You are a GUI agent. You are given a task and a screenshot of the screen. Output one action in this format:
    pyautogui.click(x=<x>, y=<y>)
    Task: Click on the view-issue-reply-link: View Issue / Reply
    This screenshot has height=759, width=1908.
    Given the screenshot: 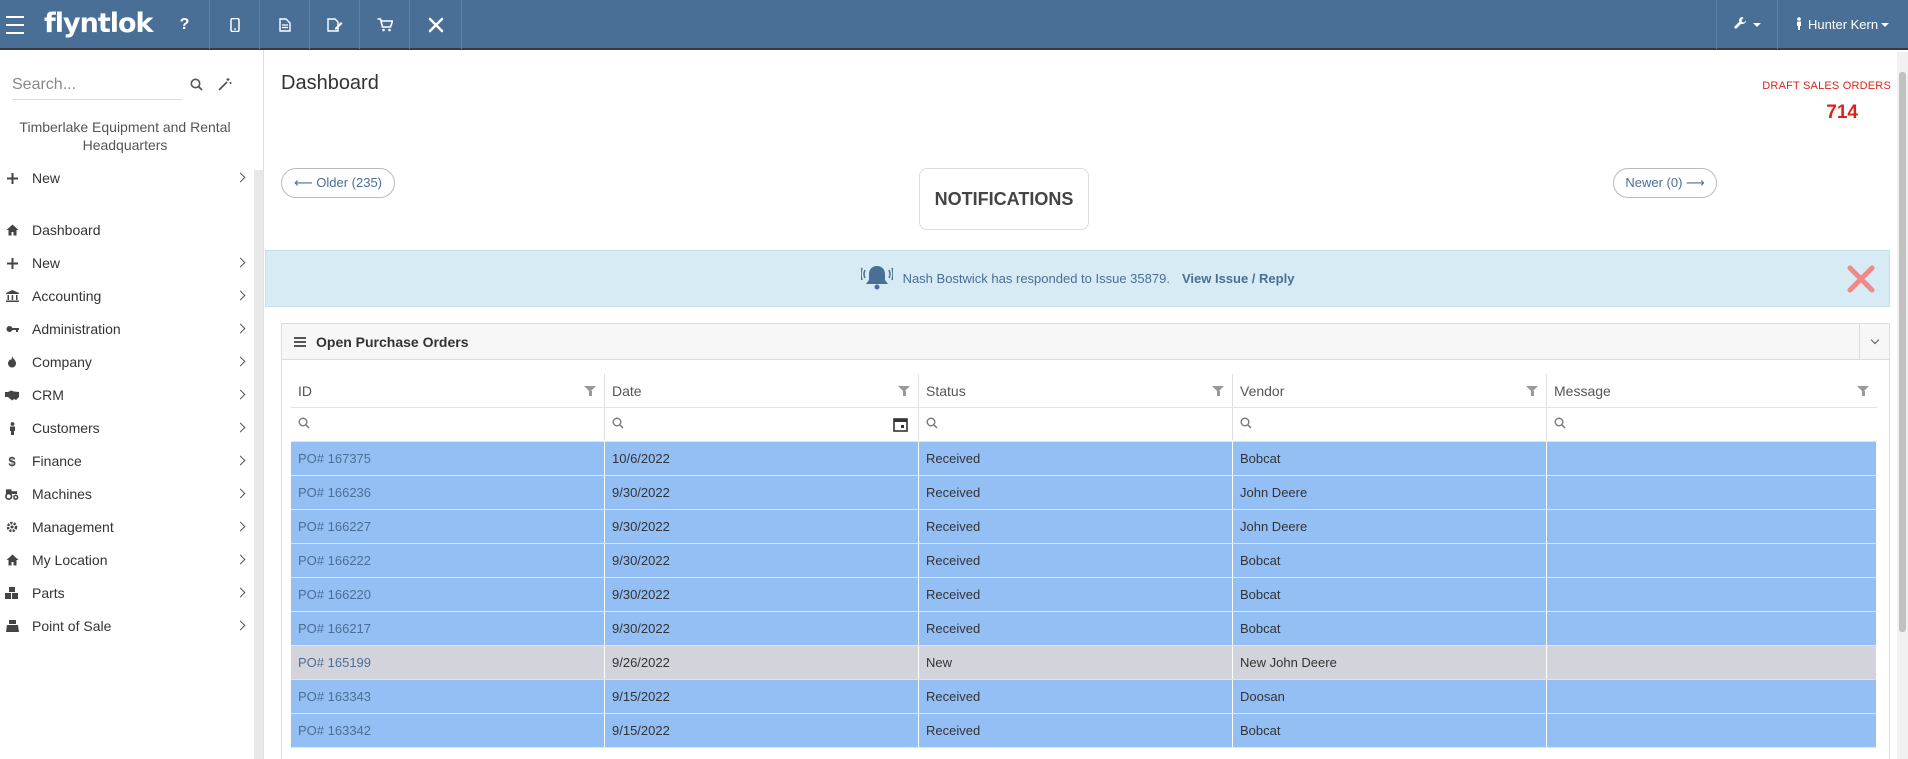 What is the action you would take?
    pyautogui.click(x=1238, y=278)
    